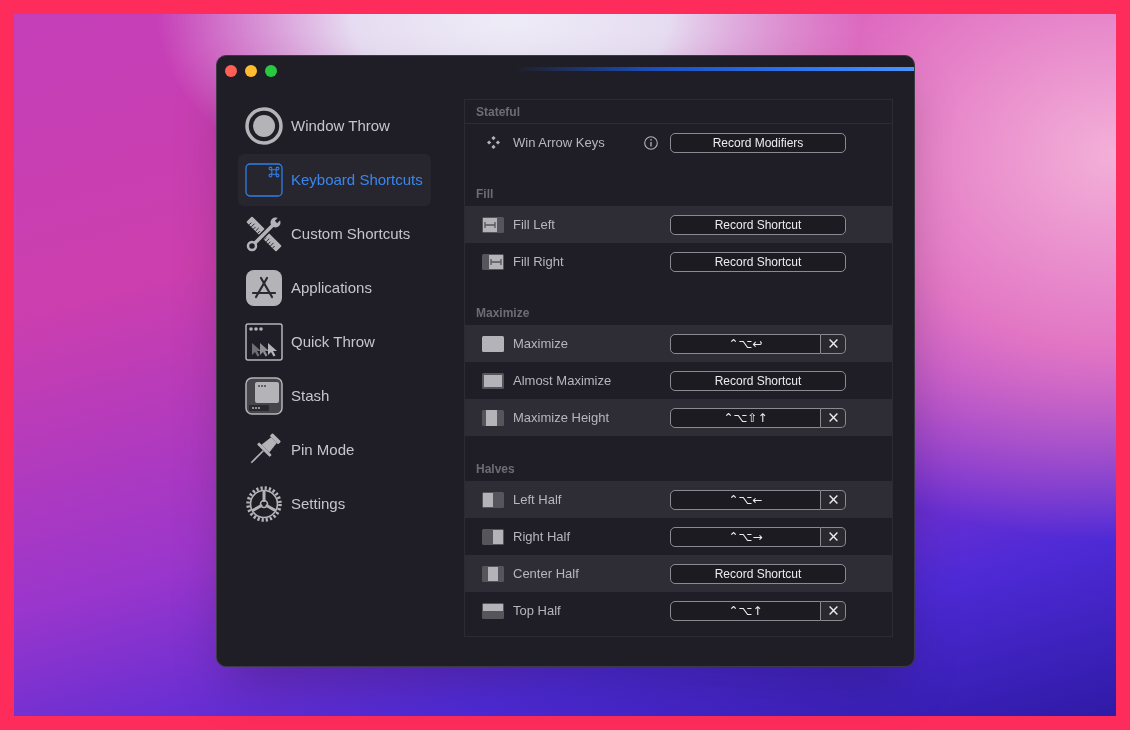 The image size is (1130, 730). What do you see at coordinates (334, 396) in the screenshot?
I see `sidebar-item: Stash` at bounding box center [334, 396].